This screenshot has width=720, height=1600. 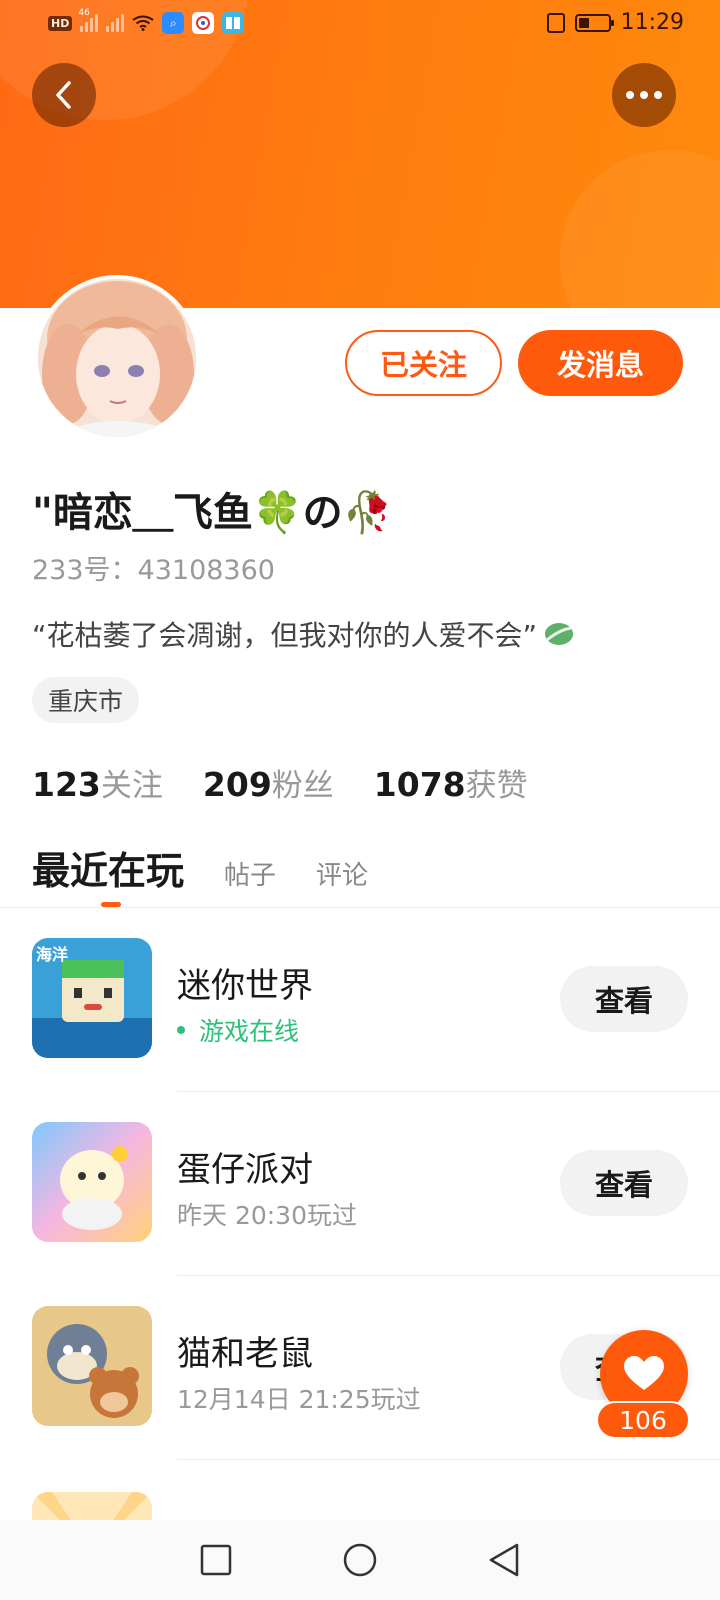 What do you see at coordinates (143, 23) in the screenshot?
I see `wifi-icon` at bounding box center [143, 23].